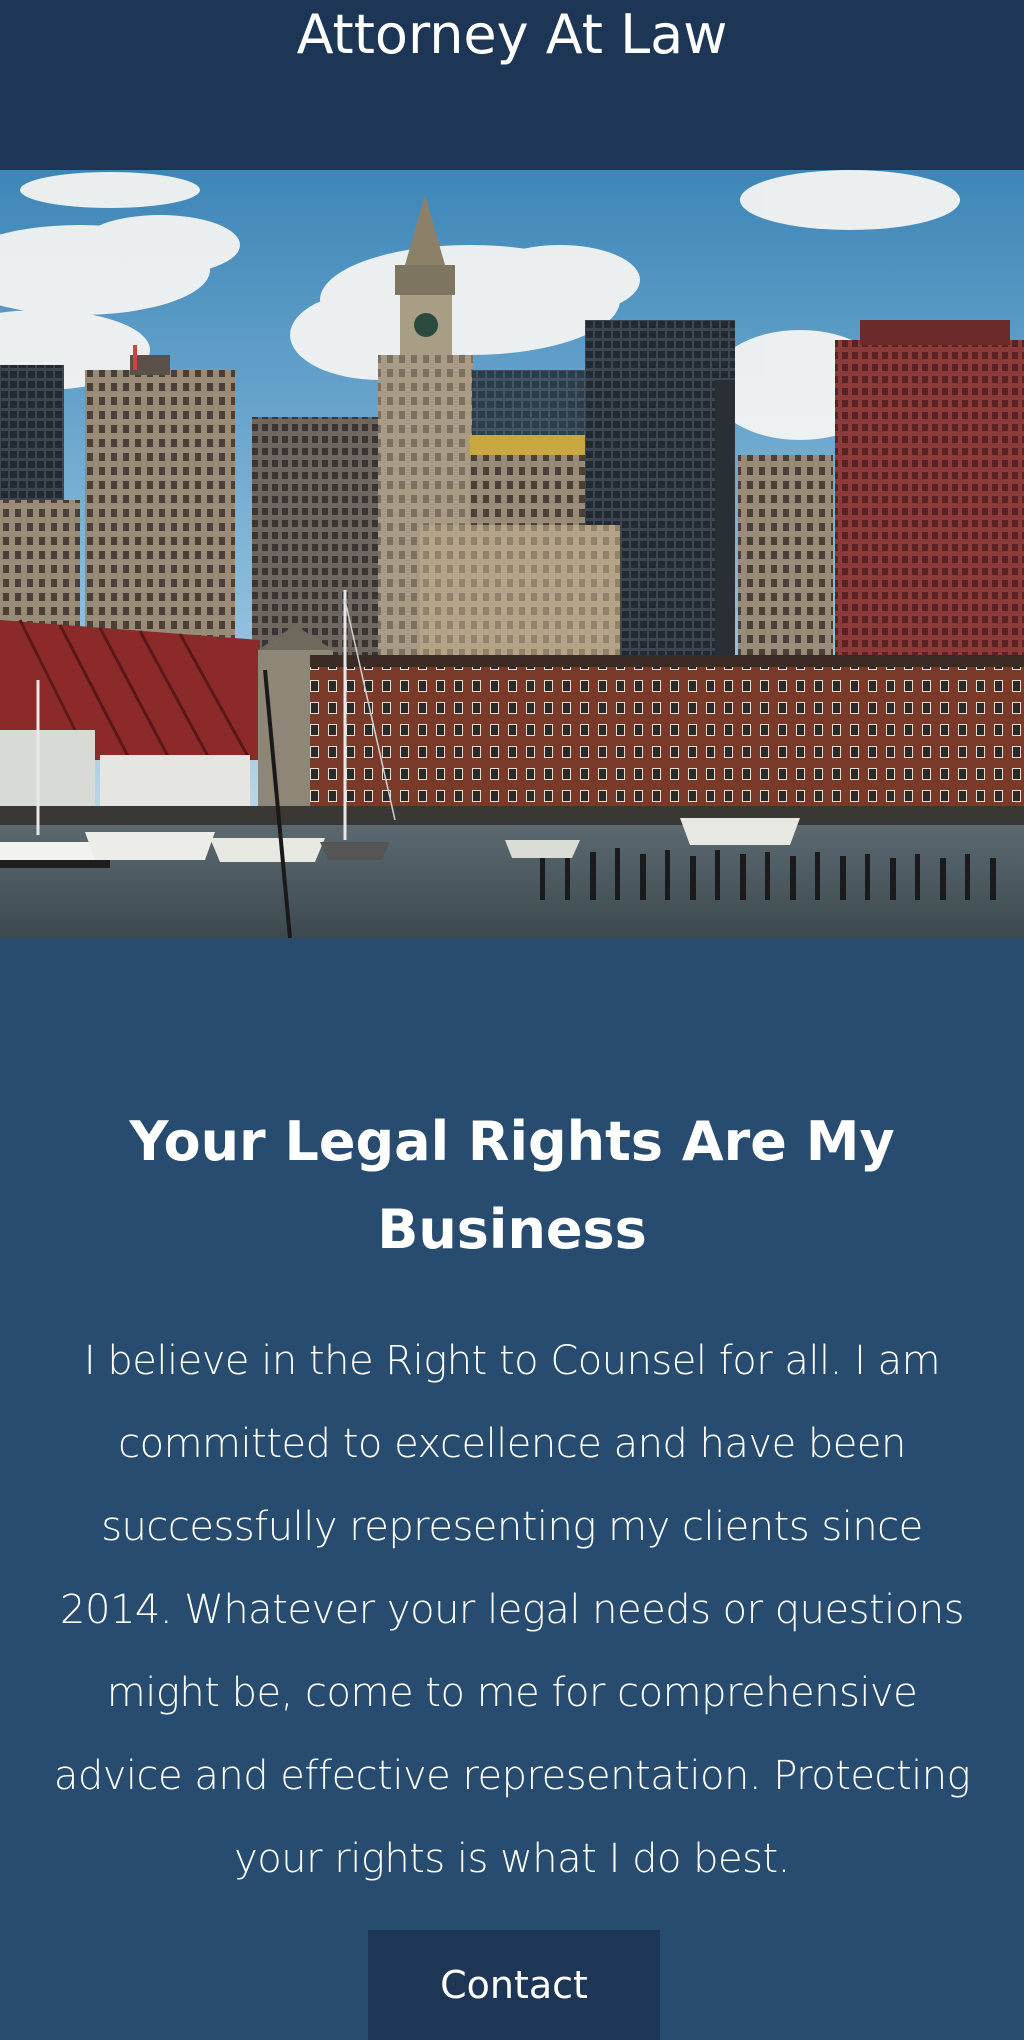  What do you see at coordinates (512, 85) in the screenshot?
I see `site-header: Attorney At Law` at bounding box center [512, 85].